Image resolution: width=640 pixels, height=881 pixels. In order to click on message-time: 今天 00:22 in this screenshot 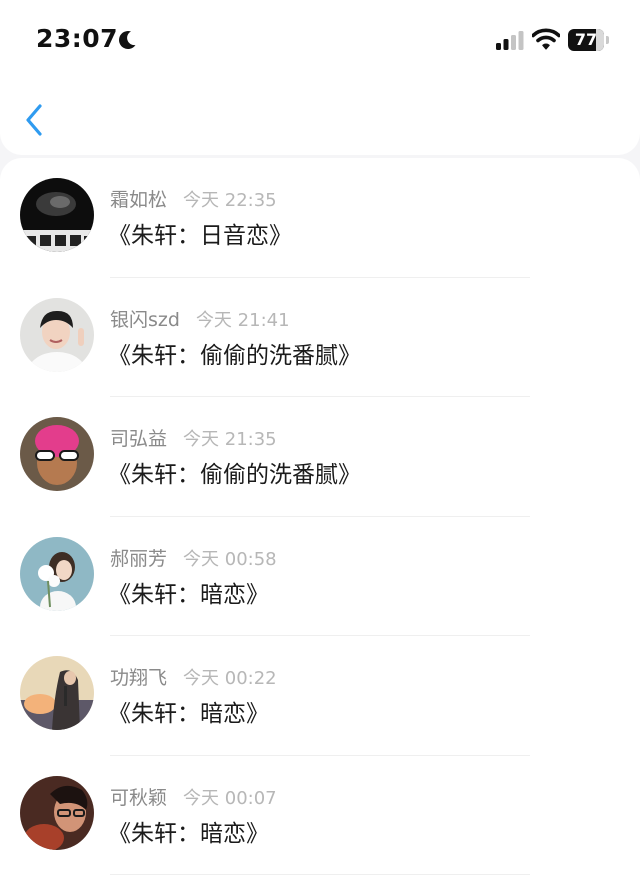, I will do `click(230, 678)`.